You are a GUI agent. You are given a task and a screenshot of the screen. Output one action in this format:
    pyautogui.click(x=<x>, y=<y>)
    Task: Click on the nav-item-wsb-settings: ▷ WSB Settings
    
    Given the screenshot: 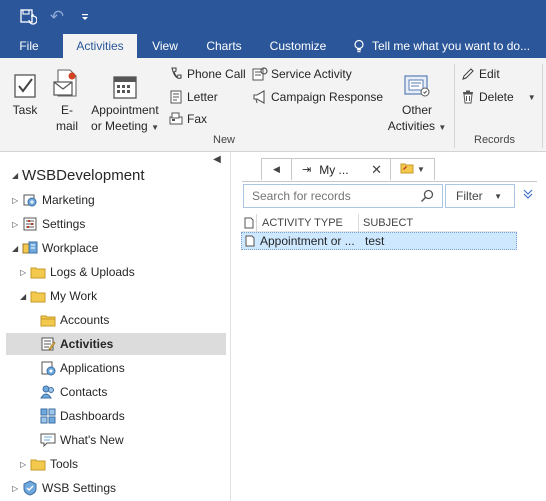 What is the action you would take?
    pyautogui.click(x=64, y=488)
    